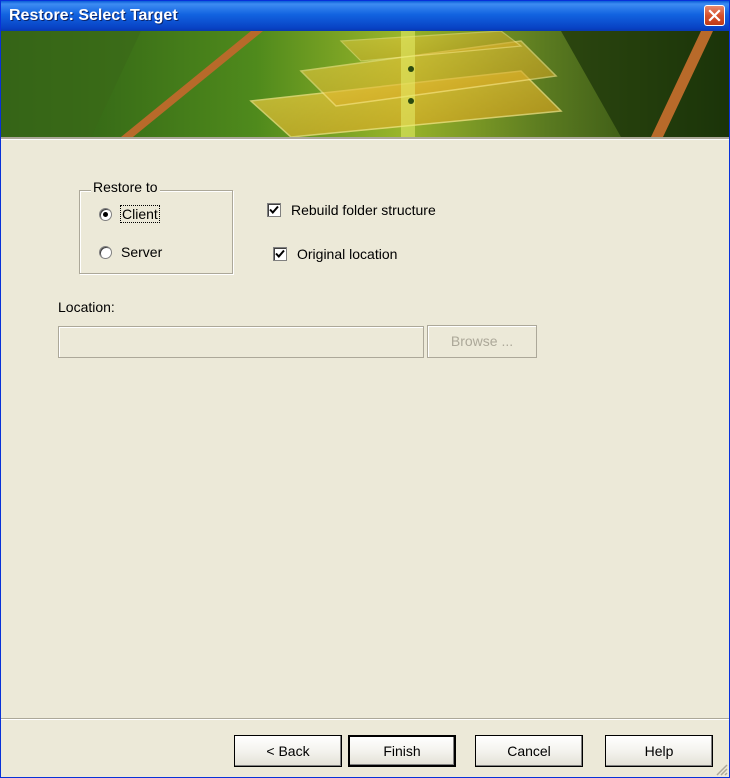 This screenshot has height=778, width=730. Describe the element at coordinates (156, 232) in the screenshot. I see `restore-to-groupbox` at that location.